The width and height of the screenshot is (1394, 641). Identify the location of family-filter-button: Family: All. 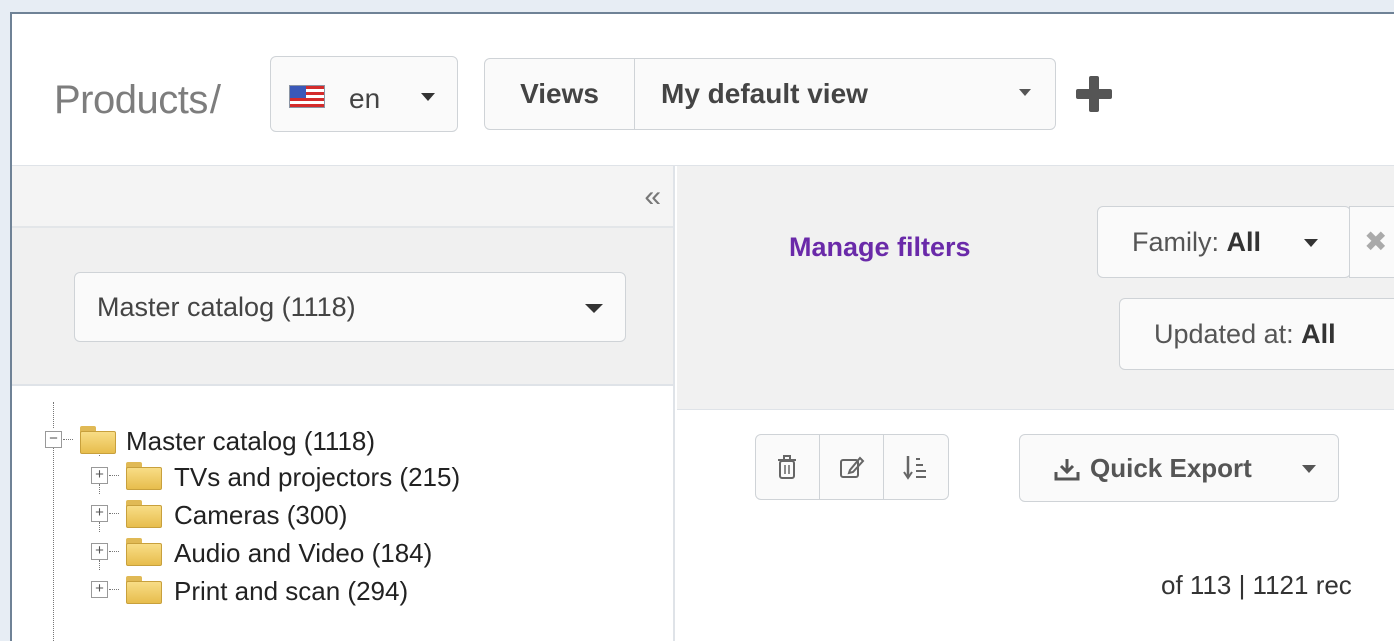
(1224, 242).